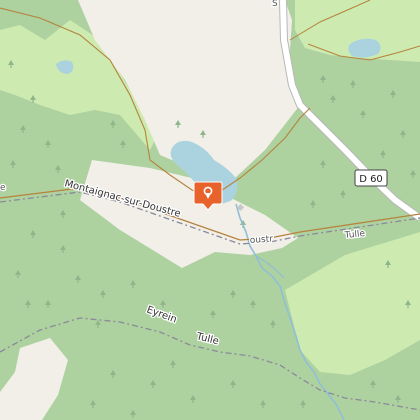  Describe the element at coordinates (262, 240) in the screenshot. I see `partial-label-mid: oustr` at that location.